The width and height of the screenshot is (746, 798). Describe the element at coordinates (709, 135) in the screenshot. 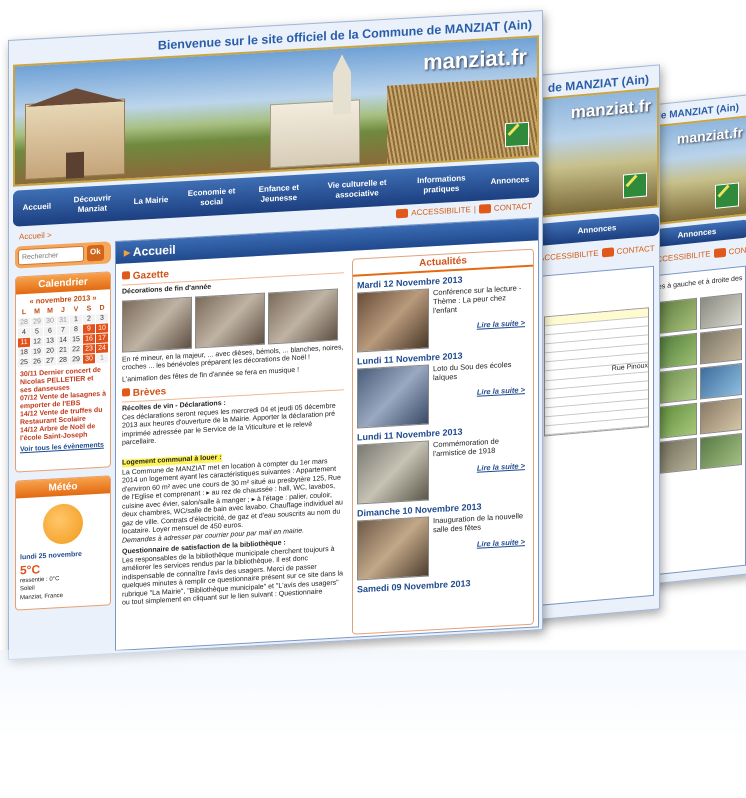

I see `page3-logo: manziat.fr` at that location.